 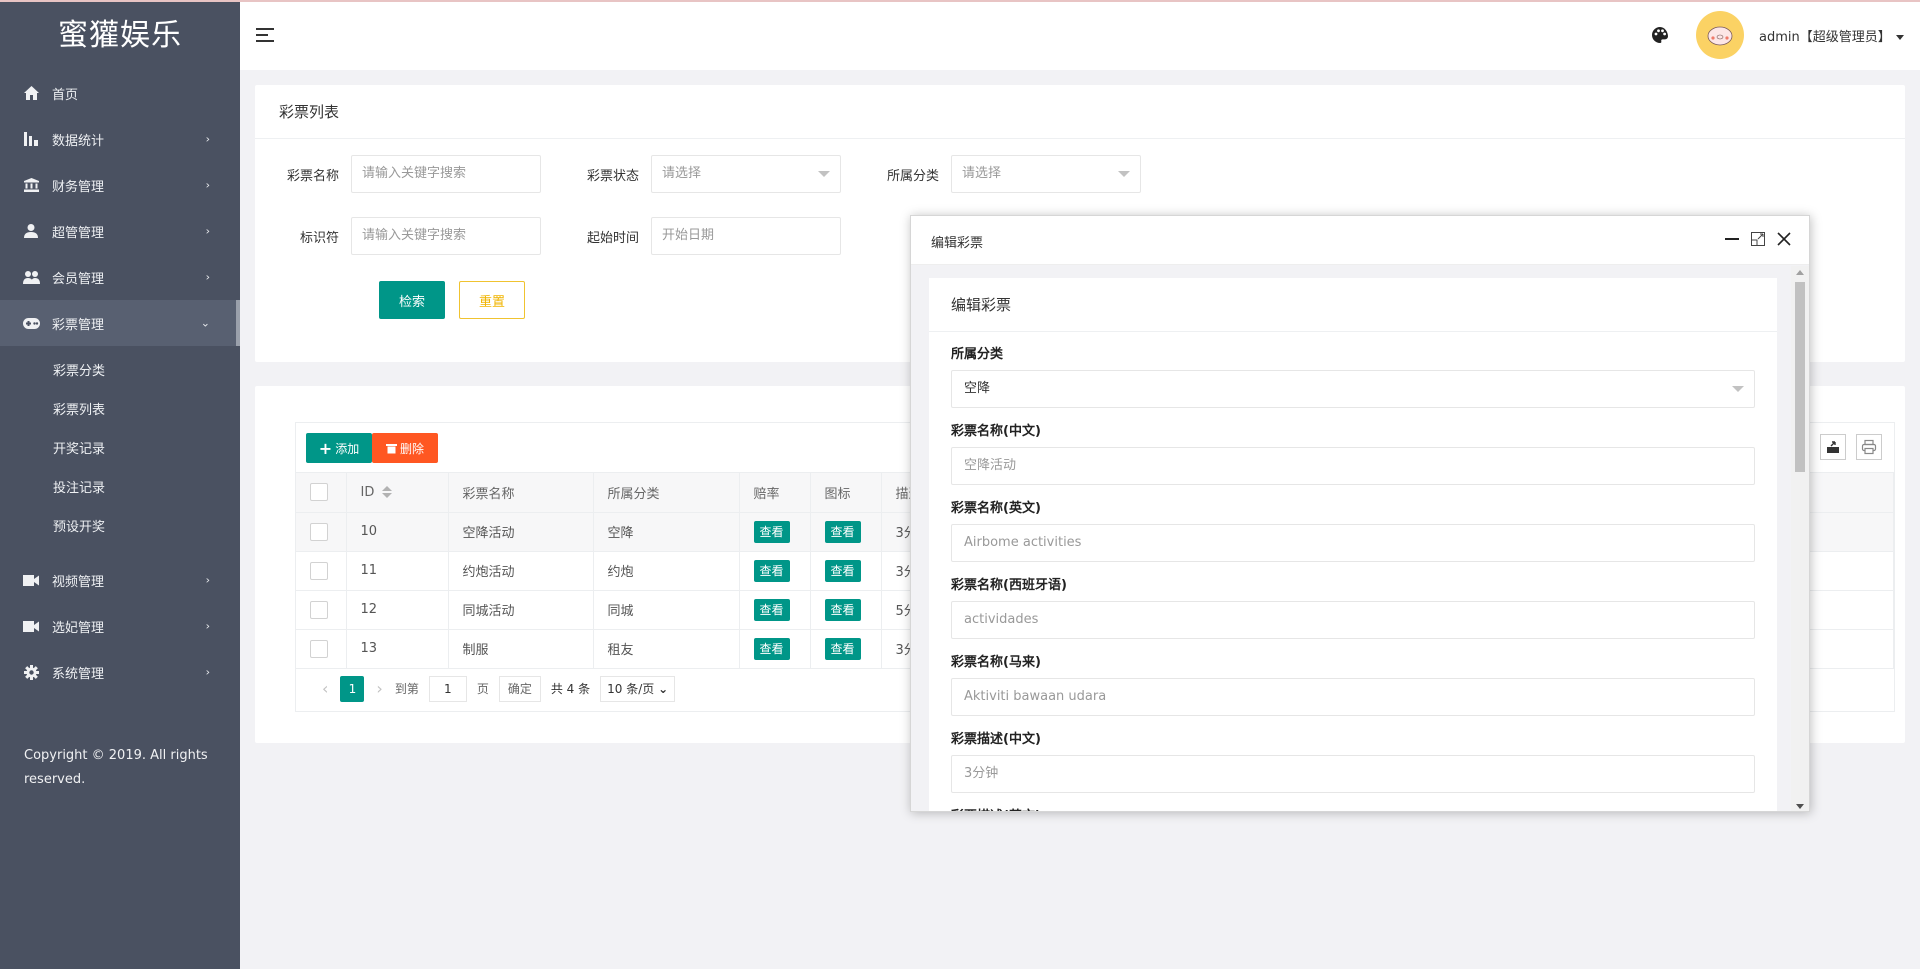 I want to click on user-name-label: admin【超级管理员】, so click(x=1825, y=37).